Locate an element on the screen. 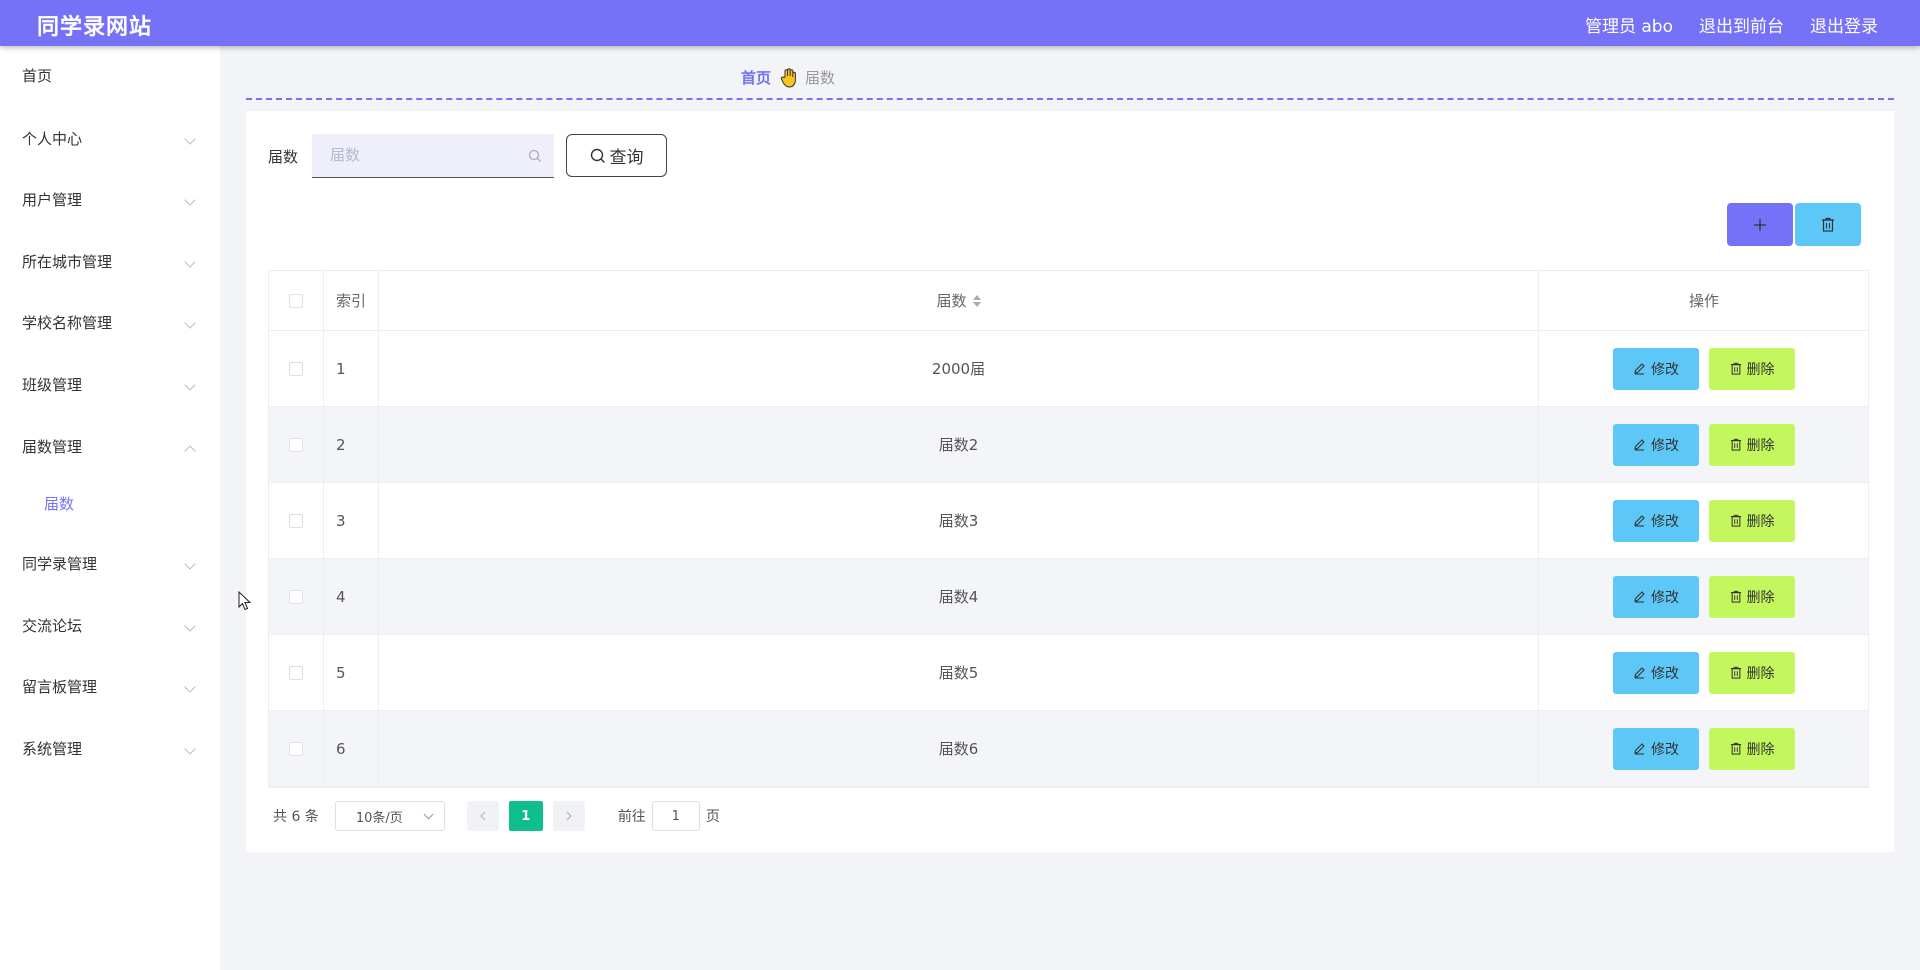  user-area: 管理员 abo 退出到前台 退出登录 is located at coordinates (1731, 24).